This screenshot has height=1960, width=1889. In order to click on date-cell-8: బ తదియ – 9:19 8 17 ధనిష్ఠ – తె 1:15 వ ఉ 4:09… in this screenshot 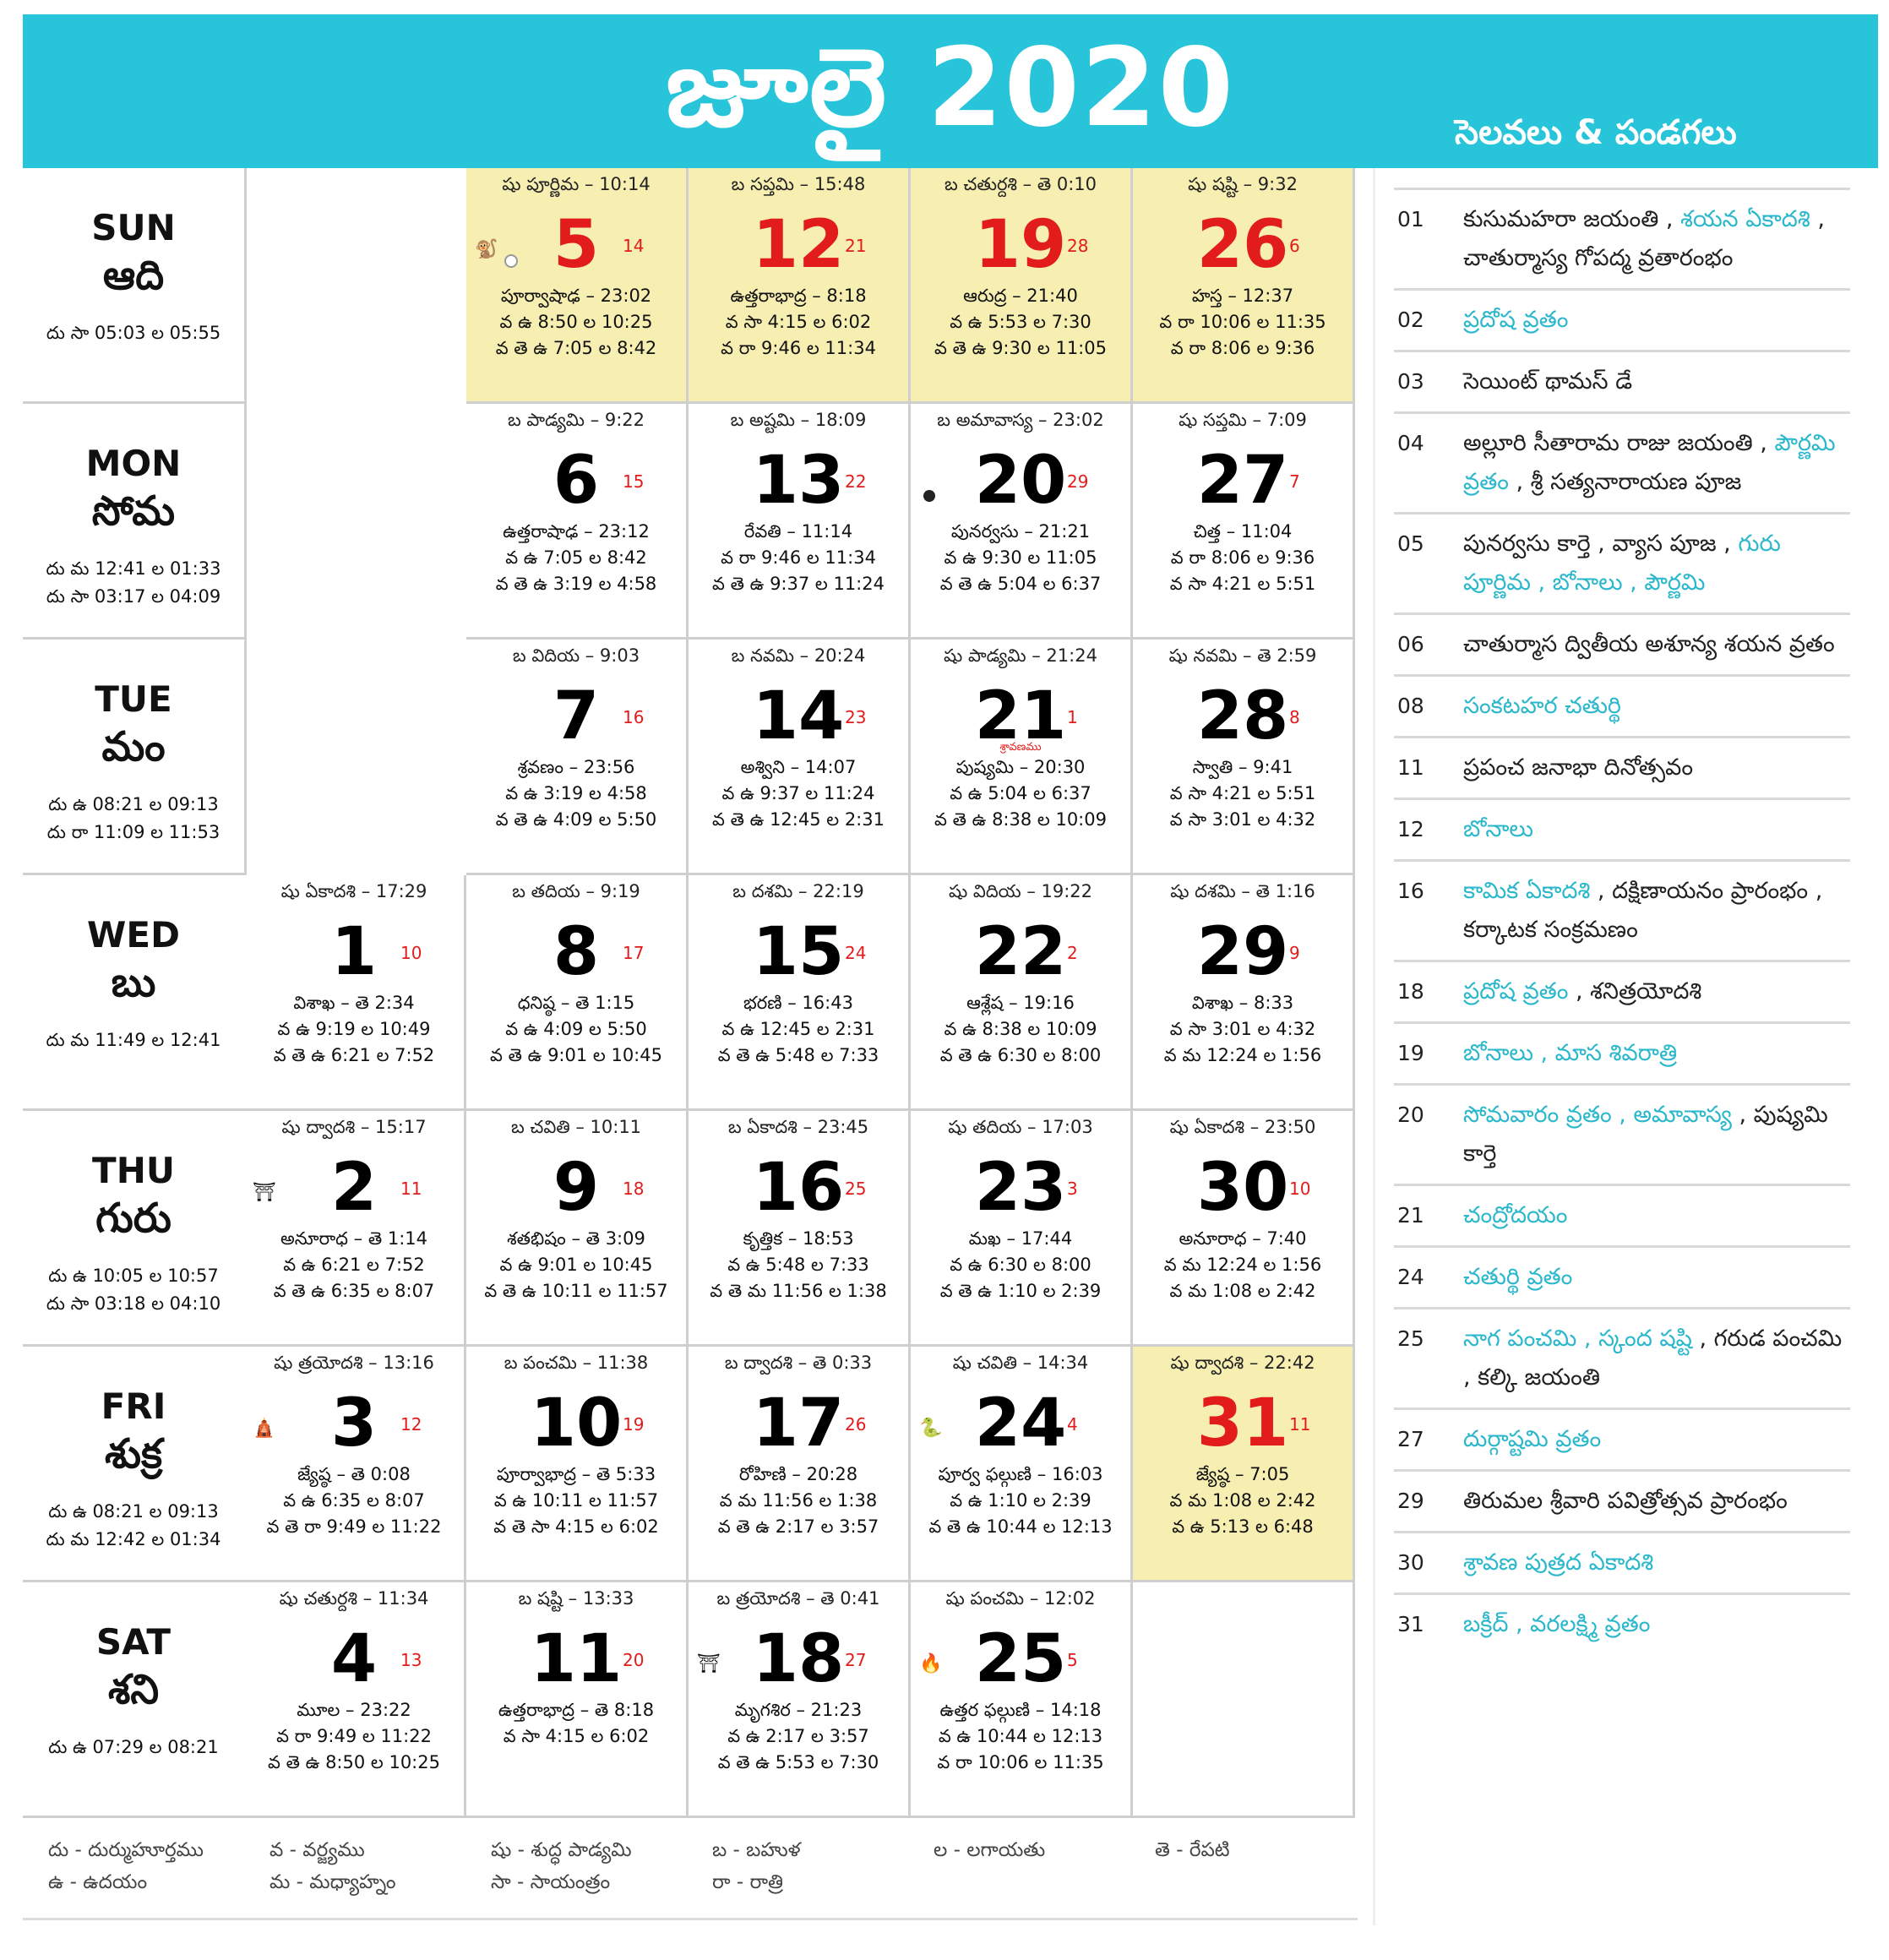, I will do `click(577, 993)`.